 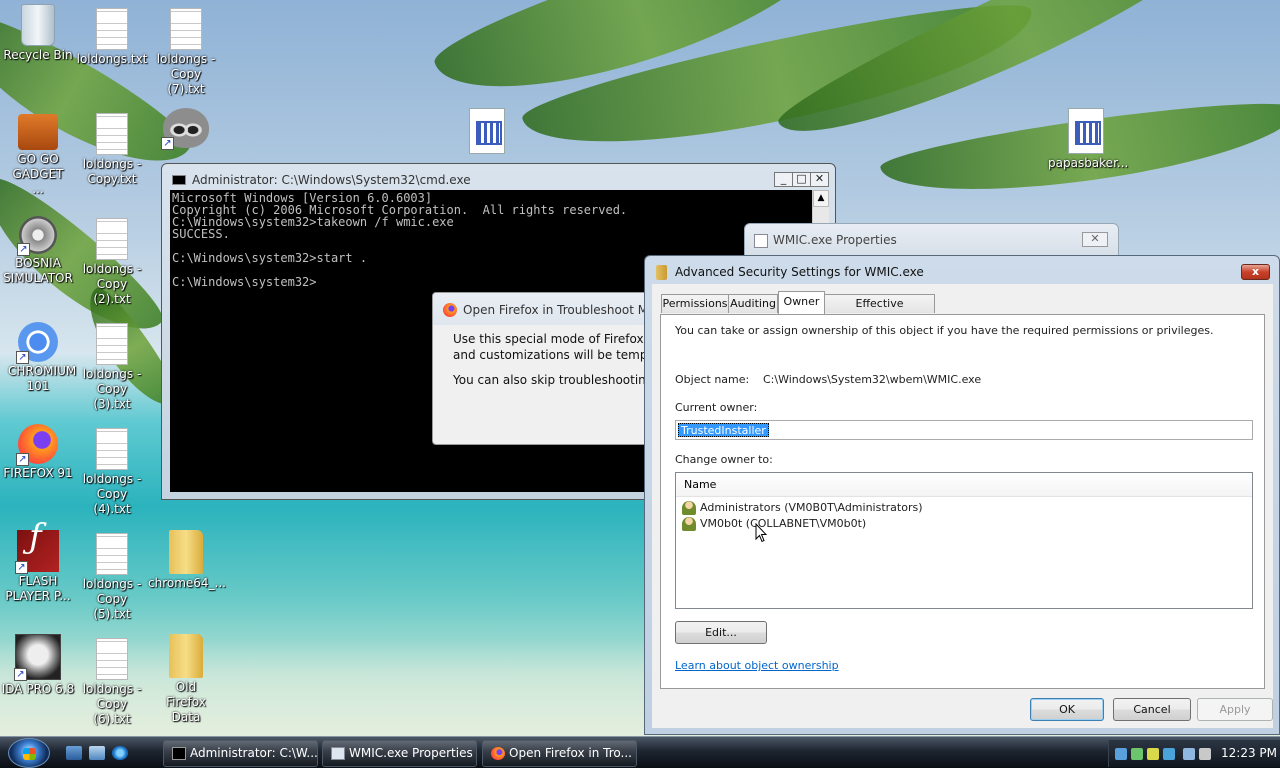 I want to click on show-desktop-icon, so click(x=74, y=753).